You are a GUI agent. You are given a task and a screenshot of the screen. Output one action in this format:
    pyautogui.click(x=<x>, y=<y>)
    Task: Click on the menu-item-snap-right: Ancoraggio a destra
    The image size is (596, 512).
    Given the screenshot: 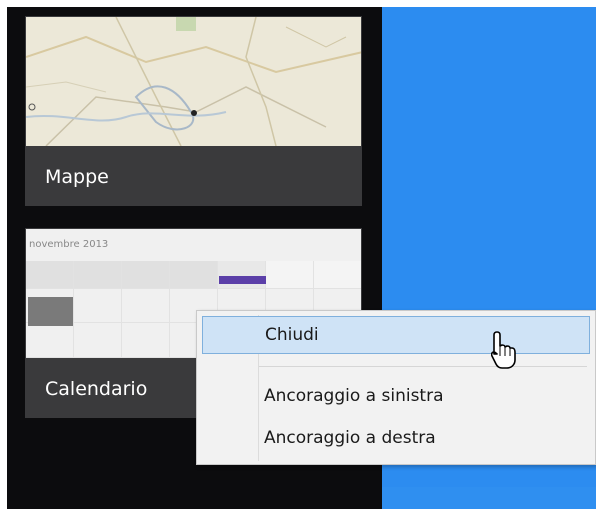 What is the action you would take?
    pyautogui.click(x=396, y=439)
    